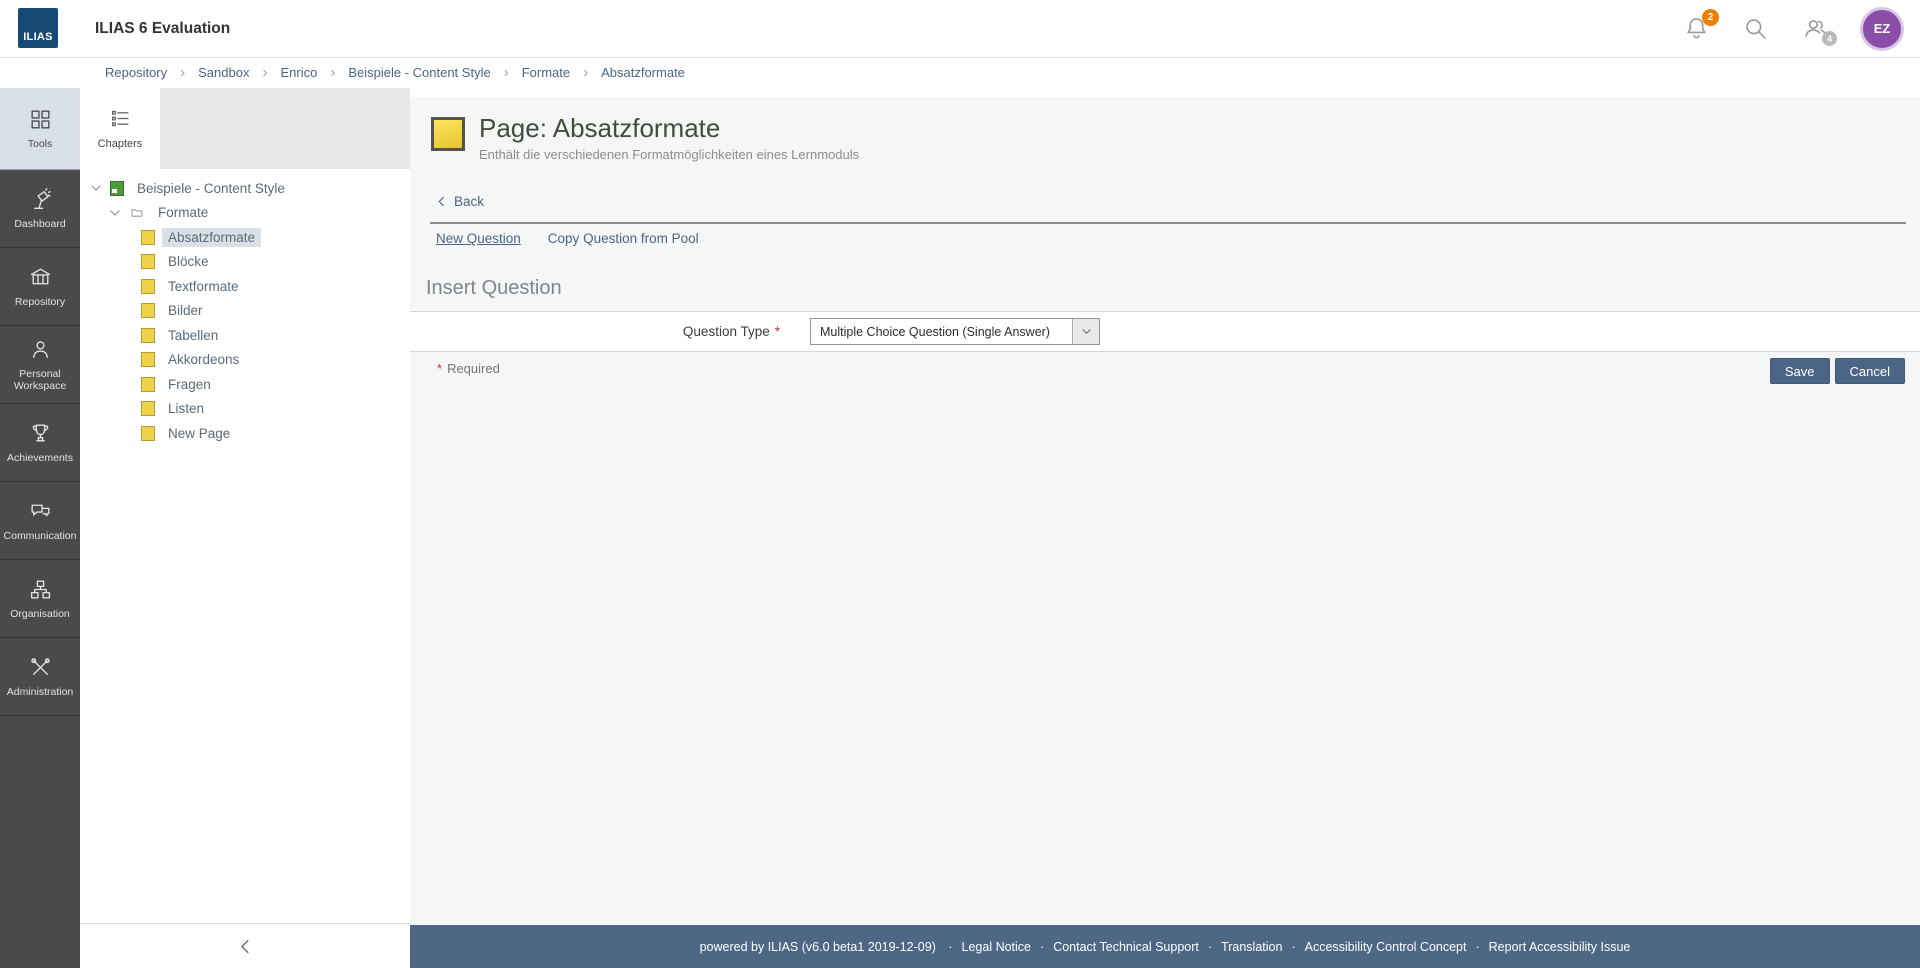  Describe the element at coordinates (469, 201) in the screenshot. I see `back-label: Back` at that location.